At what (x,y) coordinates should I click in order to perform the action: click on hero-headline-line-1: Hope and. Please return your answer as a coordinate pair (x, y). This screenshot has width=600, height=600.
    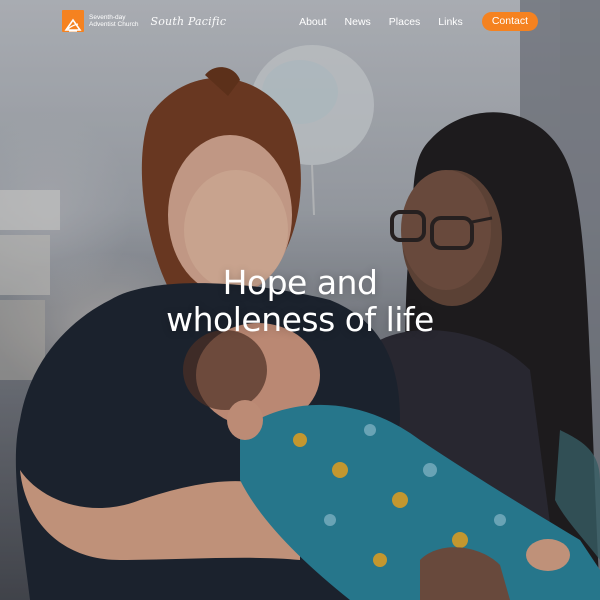
    Looking at the image, I should click on (300, 282).